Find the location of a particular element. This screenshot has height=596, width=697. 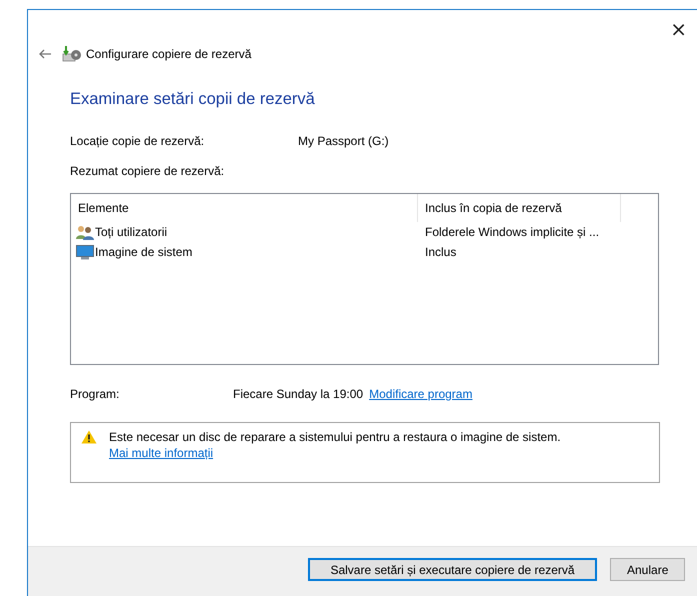

column-header: Elemente is located at coordinates (244, 208).